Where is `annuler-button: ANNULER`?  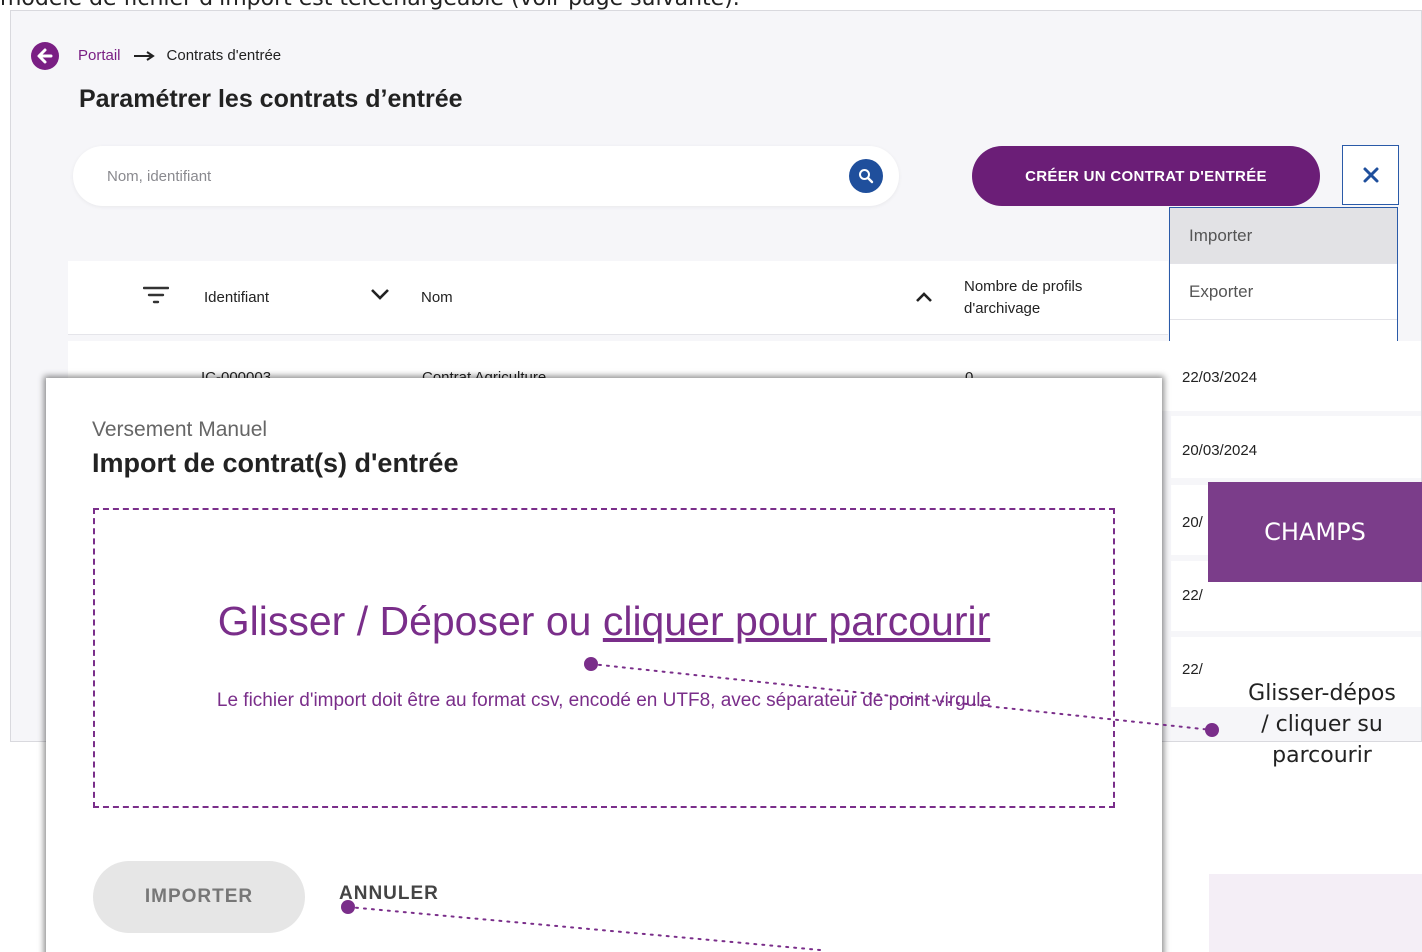
annuler-button: ANNULER is located at coordinates (389, 894).